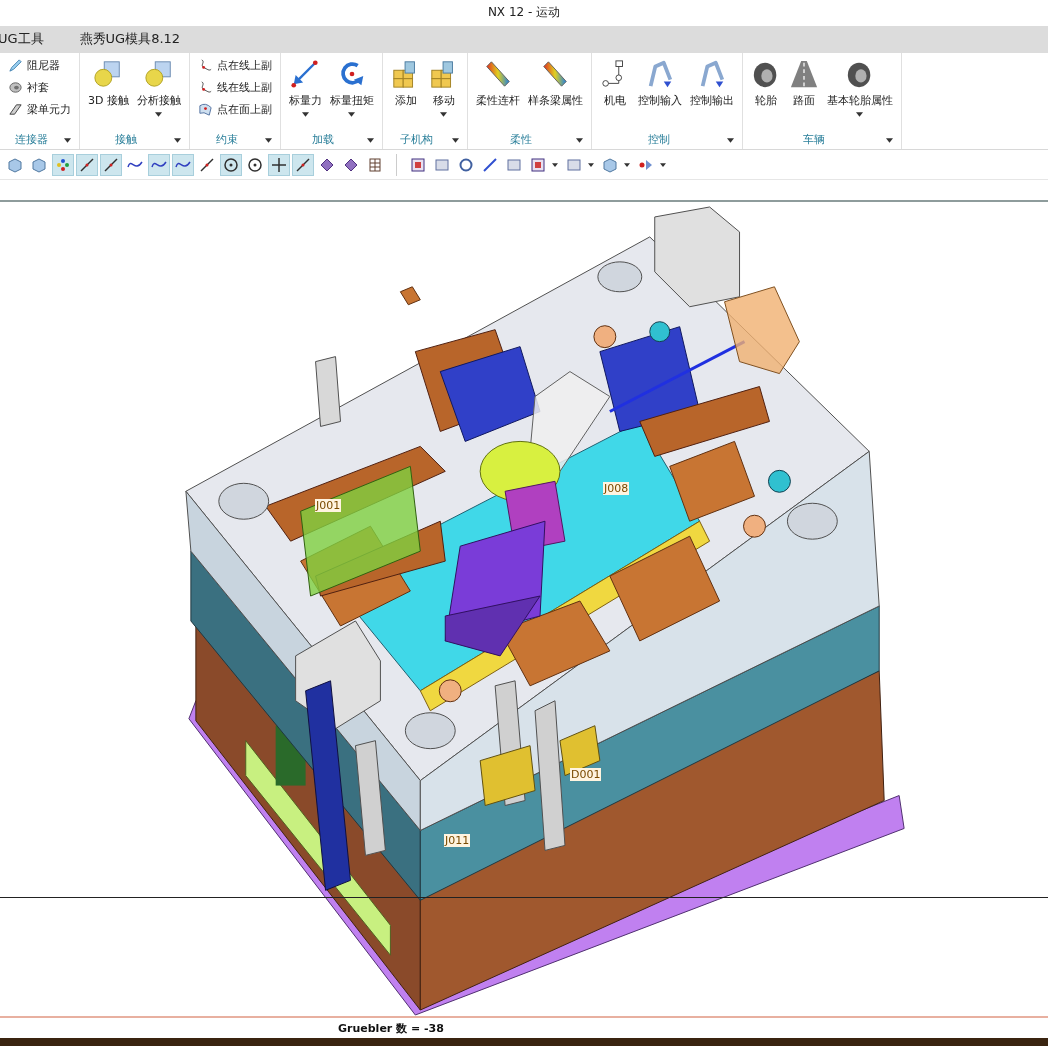  I want to click on group-label: 加载, so click(323, 140).